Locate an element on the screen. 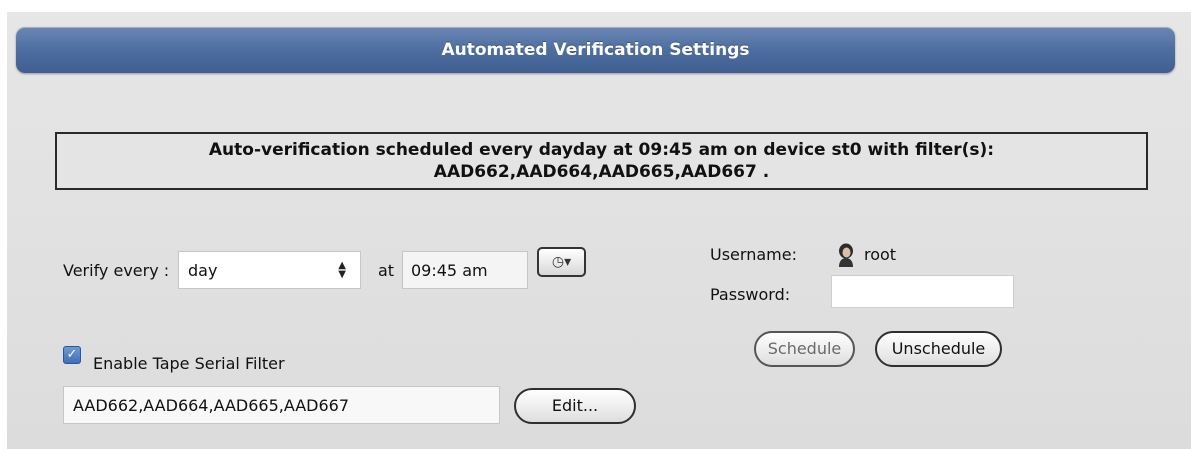 This screenshot has width=1191, height=449. frequency-select-value: day is located at coordinates (203, 270).